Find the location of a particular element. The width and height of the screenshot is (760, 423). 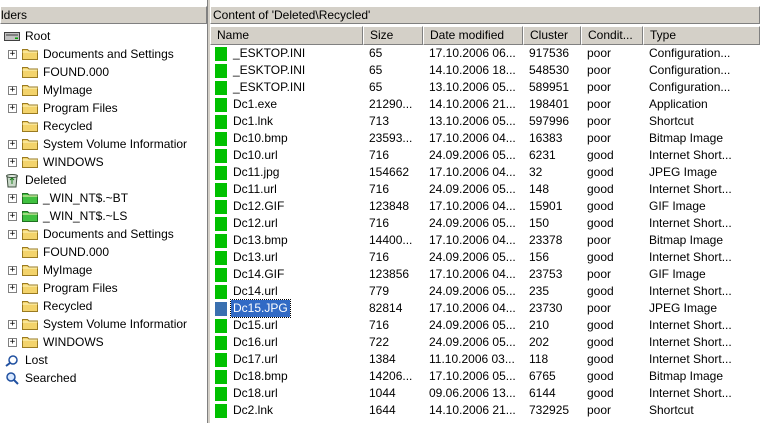

cell-size: 722 is located at coordinates (379, 342).